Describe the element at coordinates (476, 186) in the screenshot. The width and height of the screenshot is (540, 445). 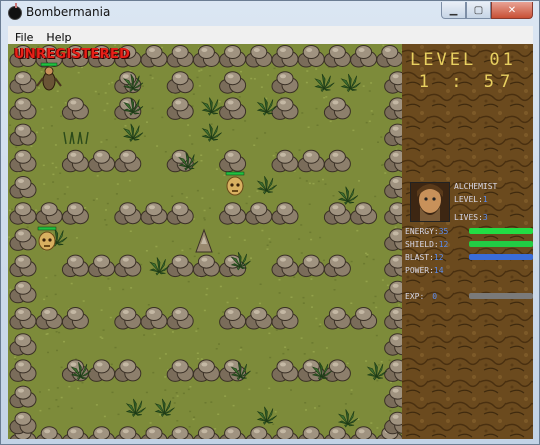
I see `player-name: ALCHEMIST` at that location.